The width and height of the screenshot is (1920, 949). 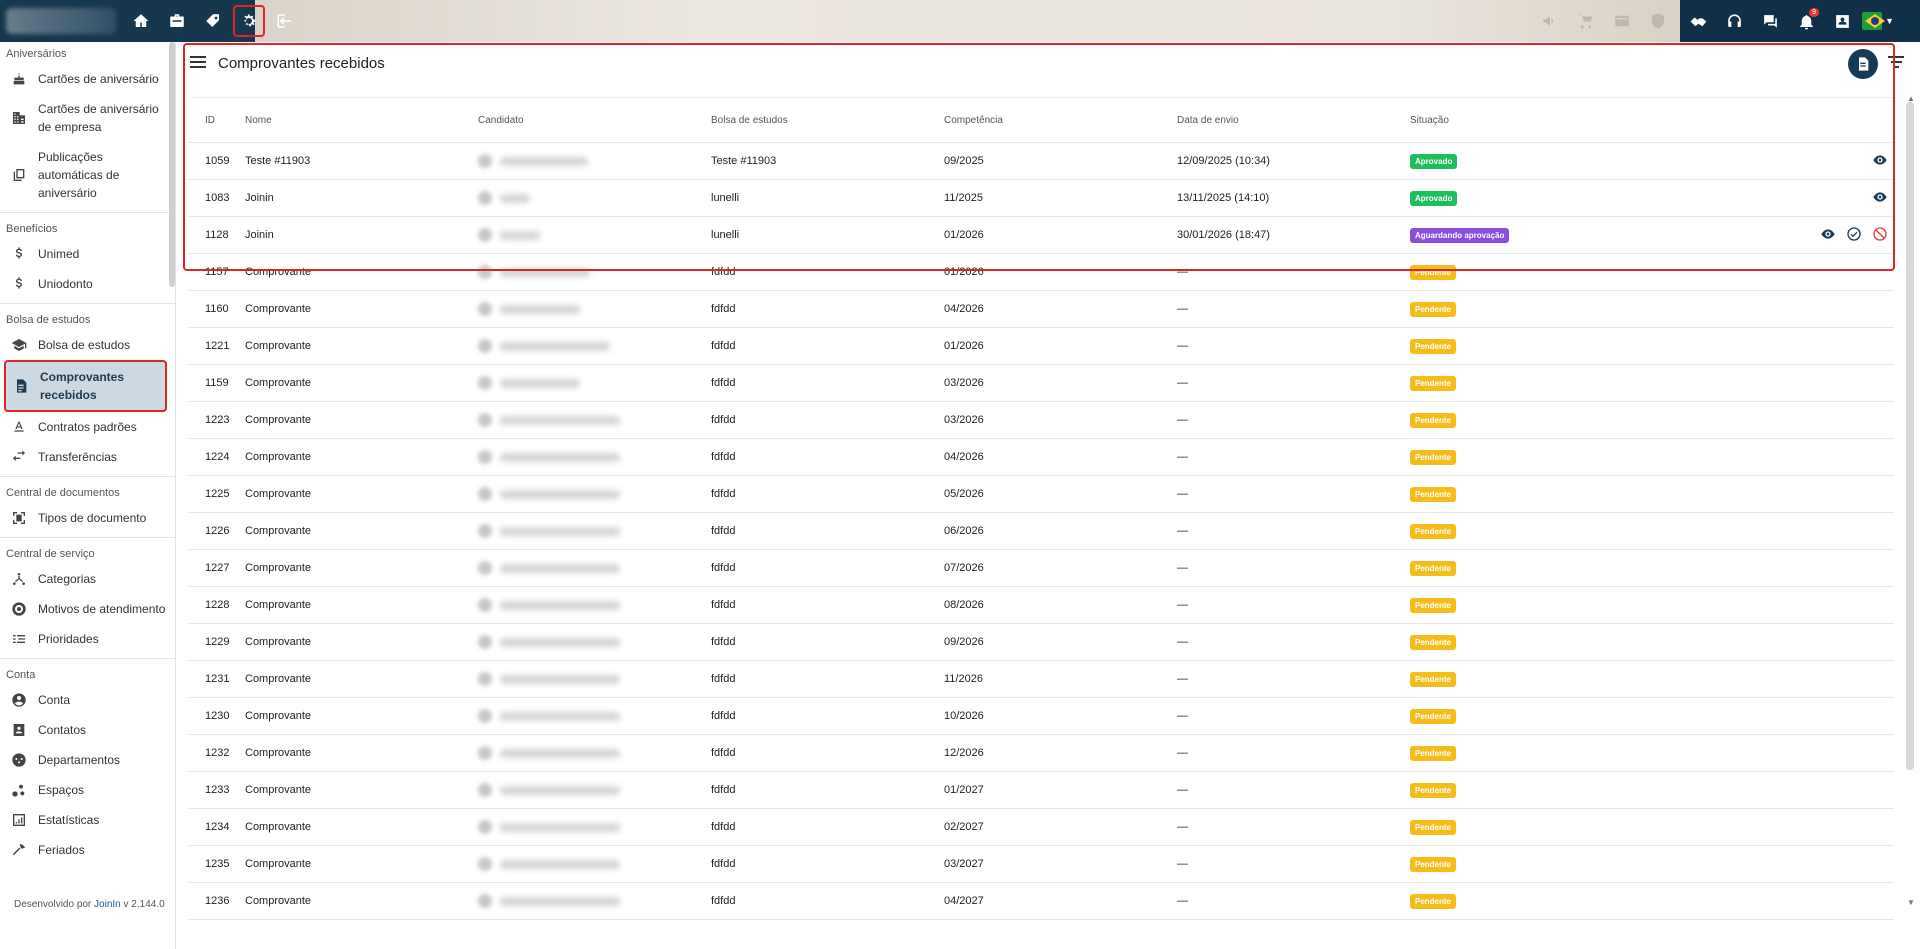 I want to click on sidebar-item-cartoes-aniversario: Cartões de aniversário, so click(x=87, y=79).